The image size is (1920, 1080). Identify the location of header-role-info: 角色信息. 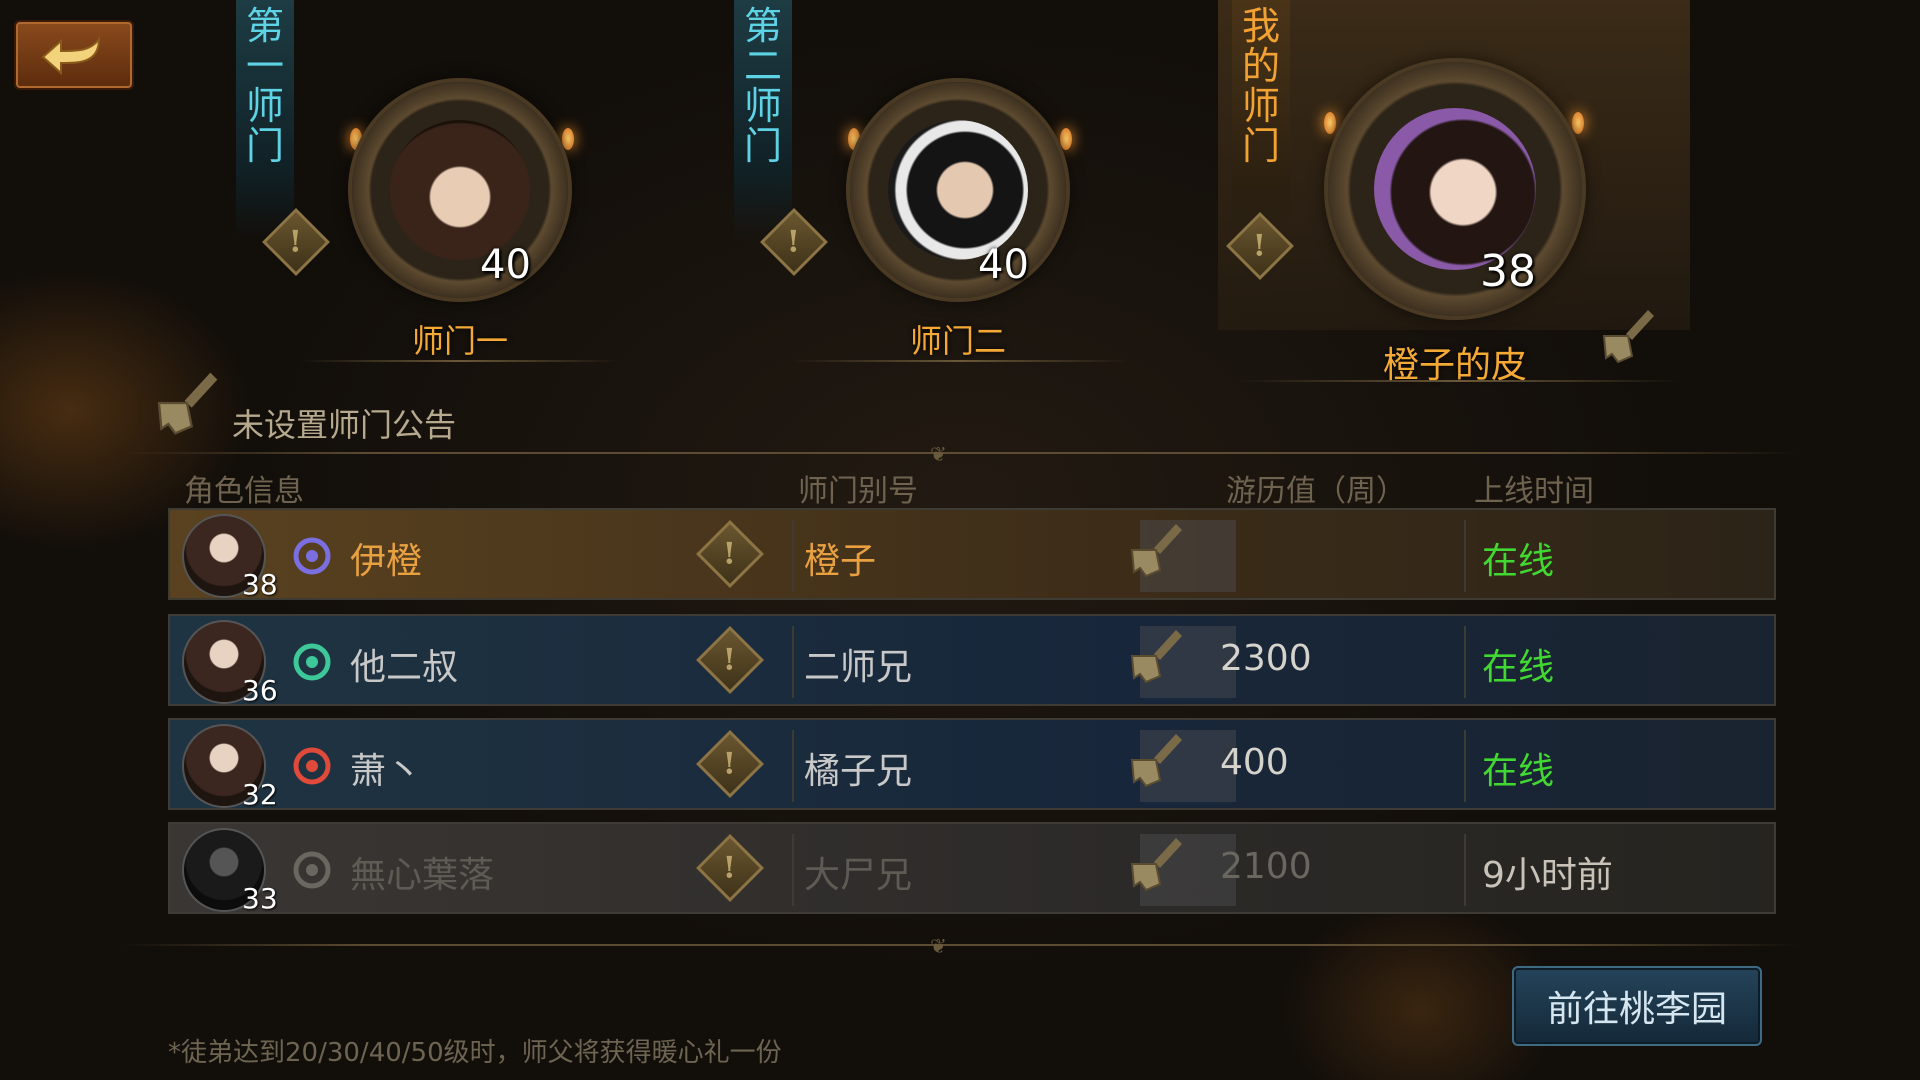
(244, 491).